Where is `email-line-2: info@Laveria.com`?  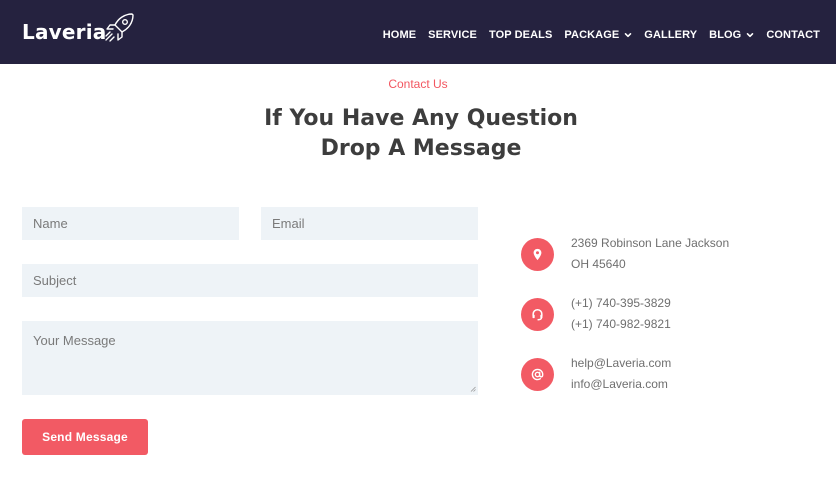 email-line-2: info@Laveria.com is located at coordinates (621, 384).